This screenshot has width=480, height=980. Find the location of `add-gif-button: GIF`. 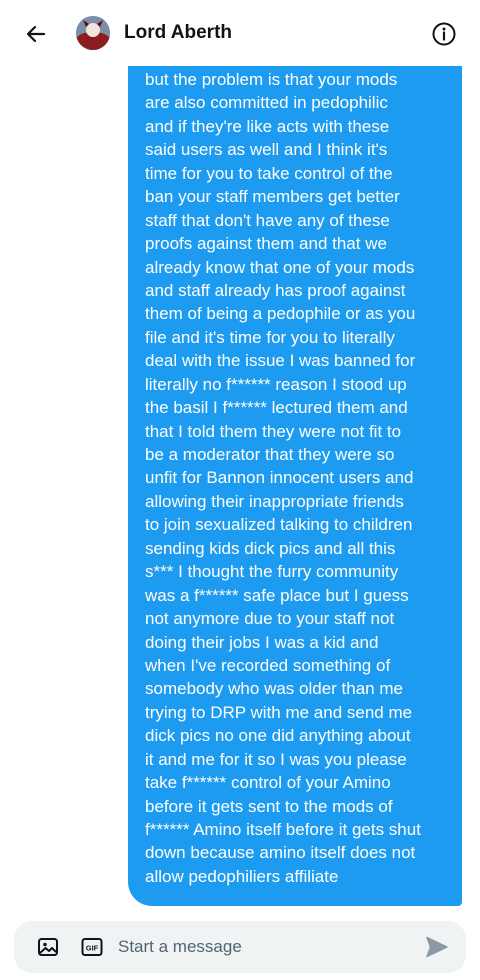

add-gif-button: GIF is located at coordinates (92, 947).